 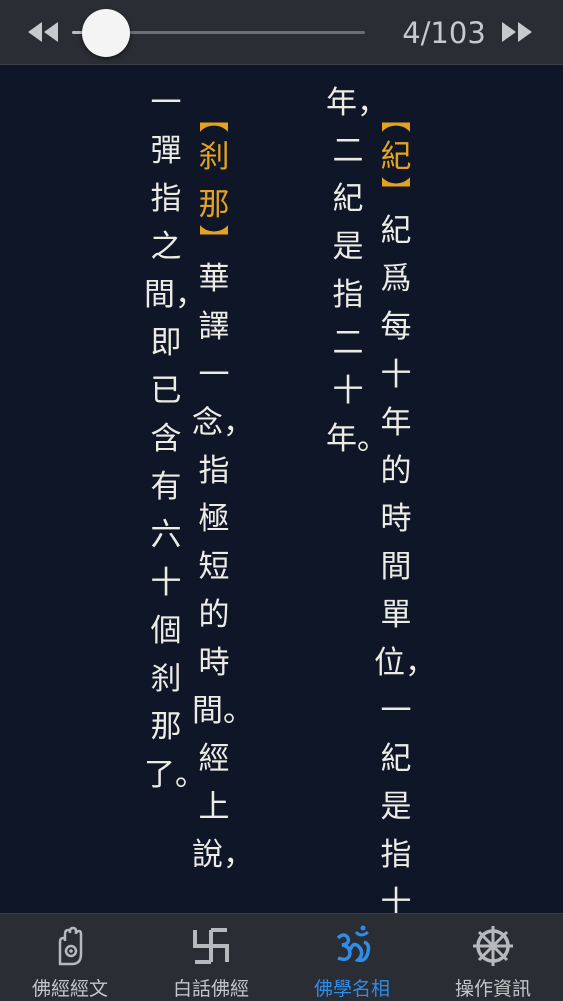 I want to click on next-page-button, so click(x=517, y=32).